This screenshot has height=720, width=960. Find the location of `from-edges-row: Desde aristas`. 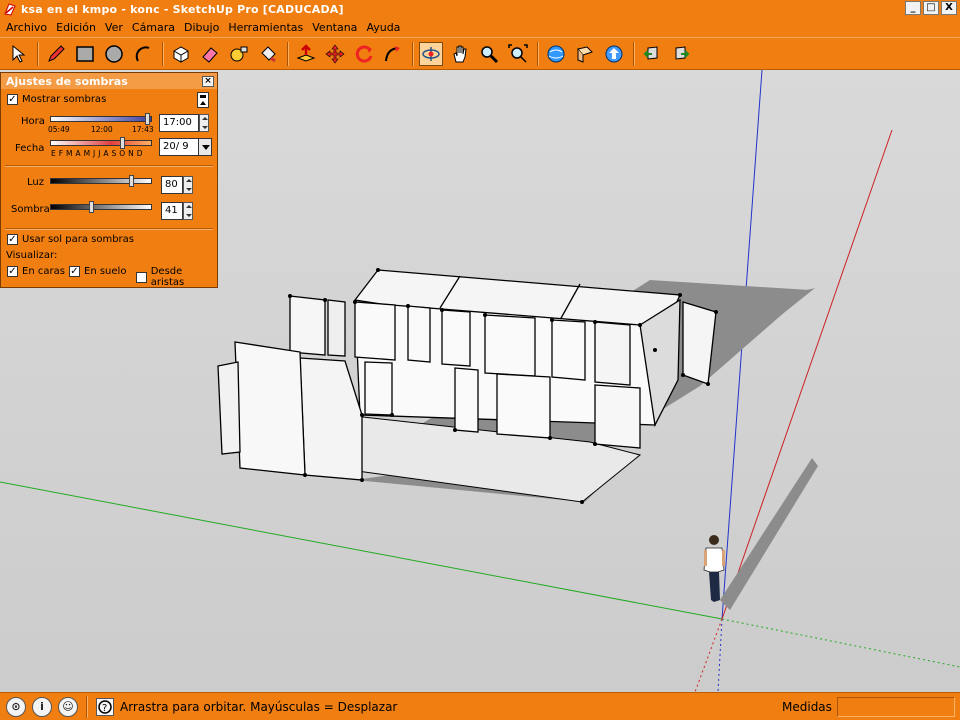

from-edges-row: Desde aristas is located at coordinates (176, 277).